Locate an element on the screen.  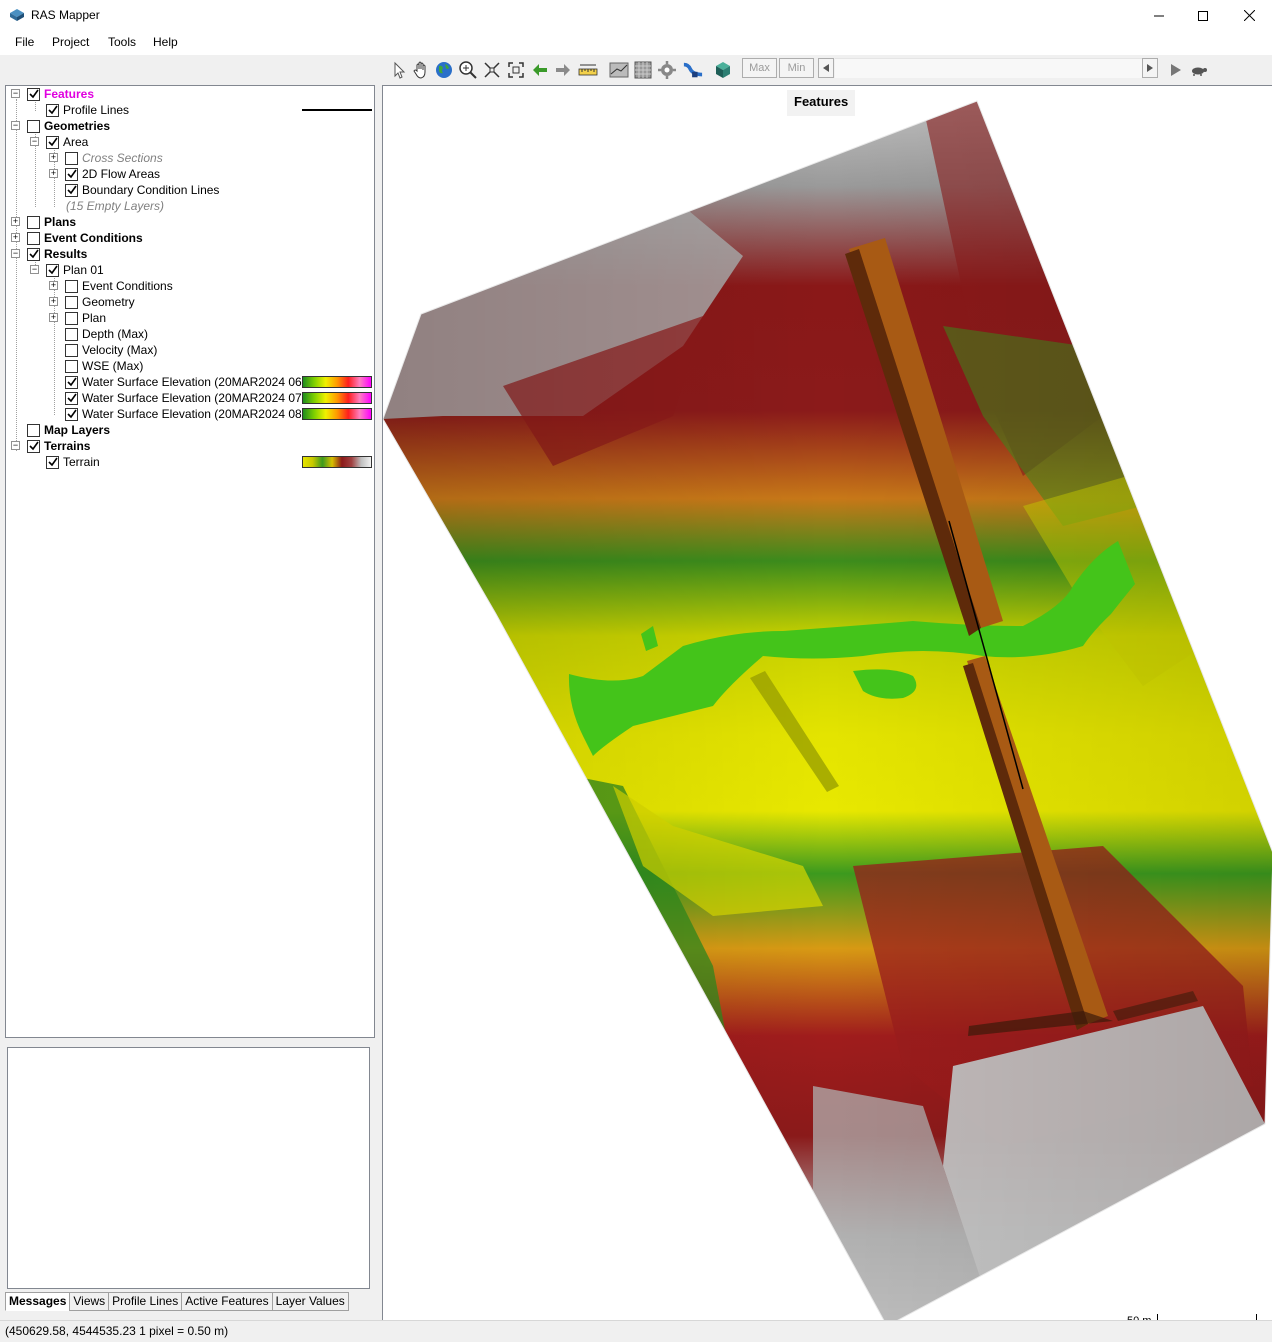
profile-lines-checkbox is located at coordinates (52, 110).